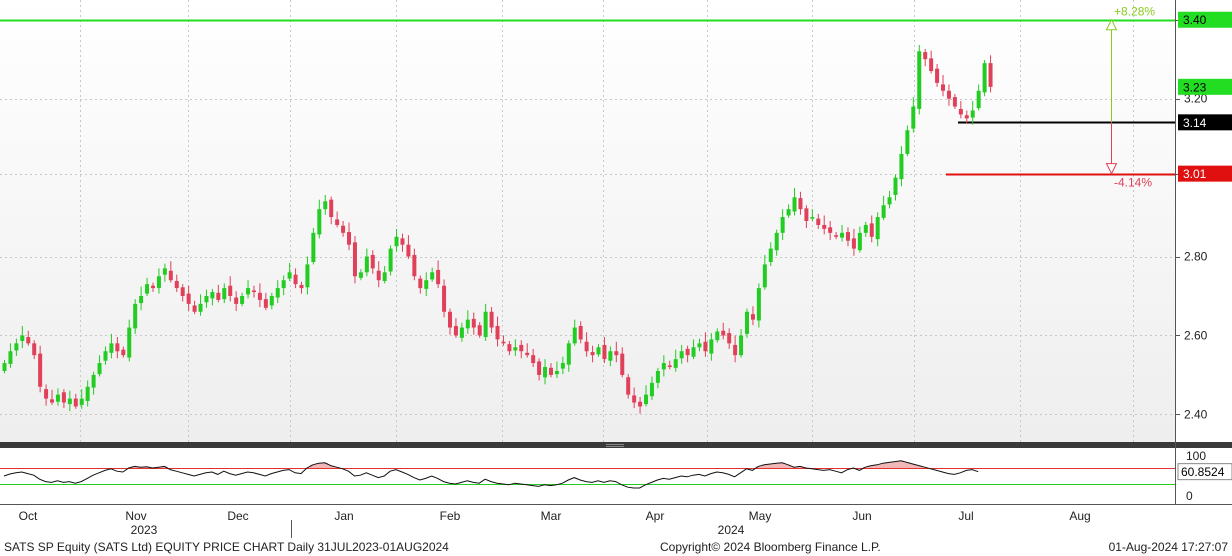 Image resolution: width=1232 pixels, height=556 pixels. What do you see at coordinates (551, 516) in the screenshot?
I see `month-label: Mar` at bounding box center [551, 516].